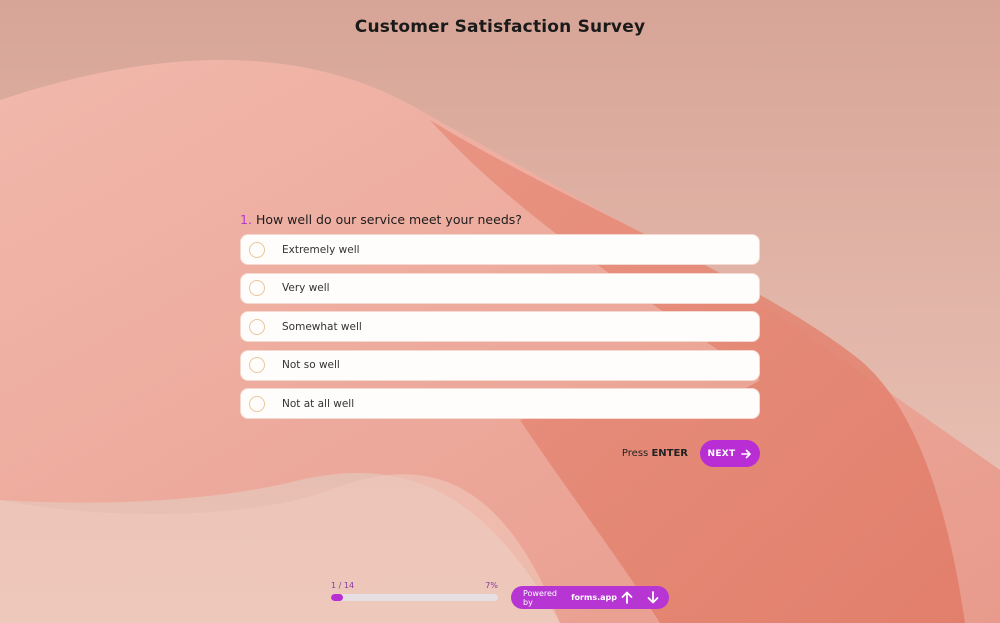 Image resolution: width=1000 pixels, height=623 pixels. What do you see at coordinates (500, 403) in the screenshot?
I see `option-not-at-all-well: Not at all well` at bounding box center [500, 403].